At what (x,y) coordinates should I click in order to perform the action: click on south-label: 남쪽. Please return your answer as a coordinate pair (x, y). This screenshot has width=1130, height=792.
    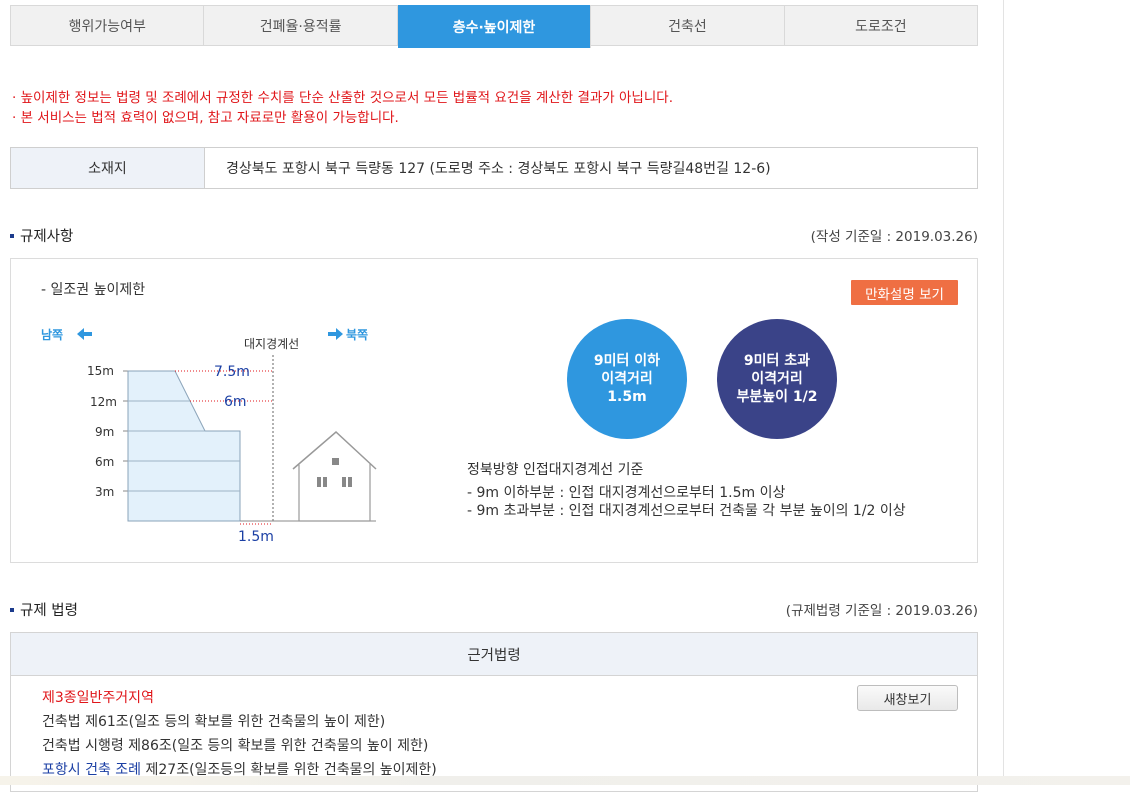
    Looking at the image, I should click on (52, 334).